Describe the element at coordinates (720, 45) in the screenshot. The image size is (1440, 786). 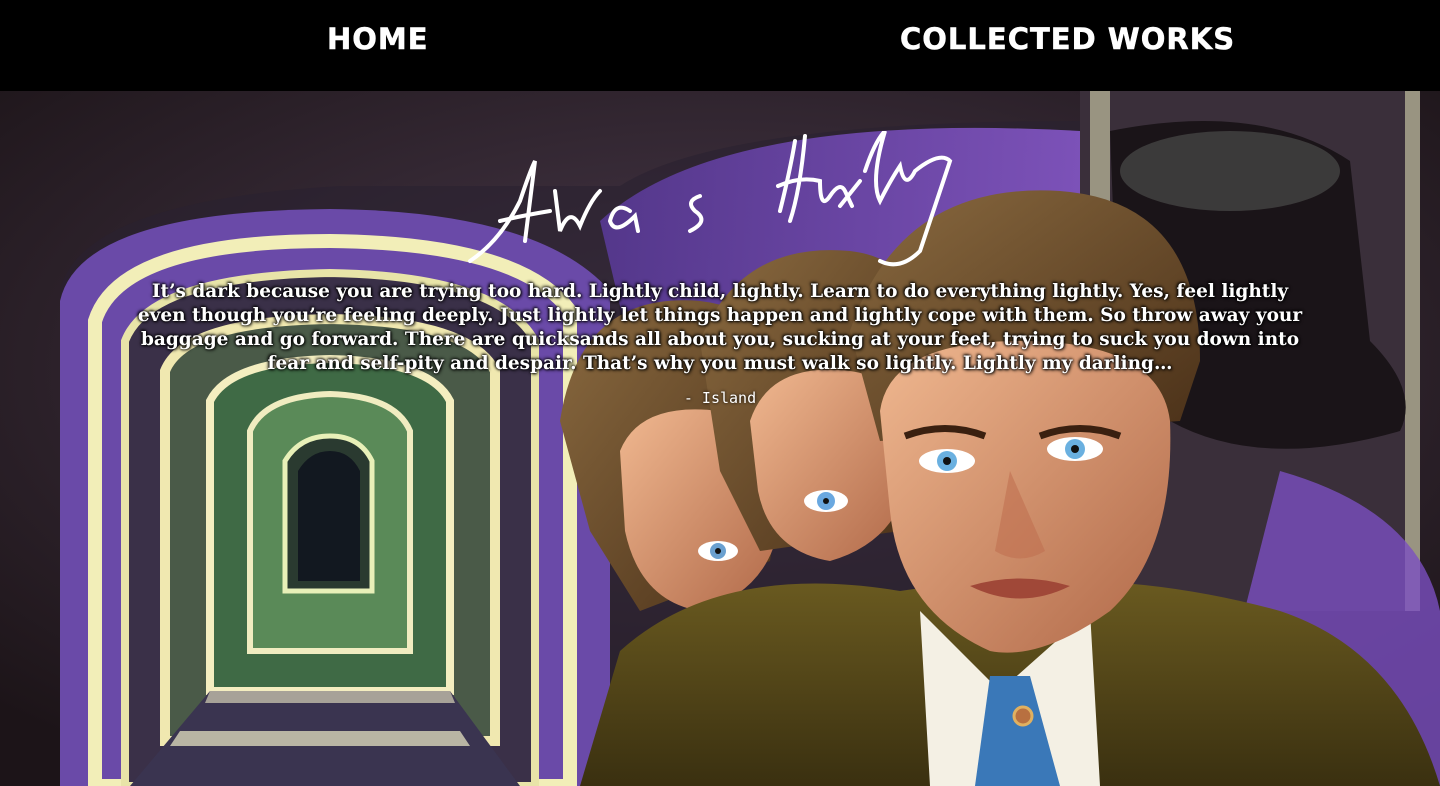
I see `top-navigation: HOME COLLECTED WORKS` at that location.